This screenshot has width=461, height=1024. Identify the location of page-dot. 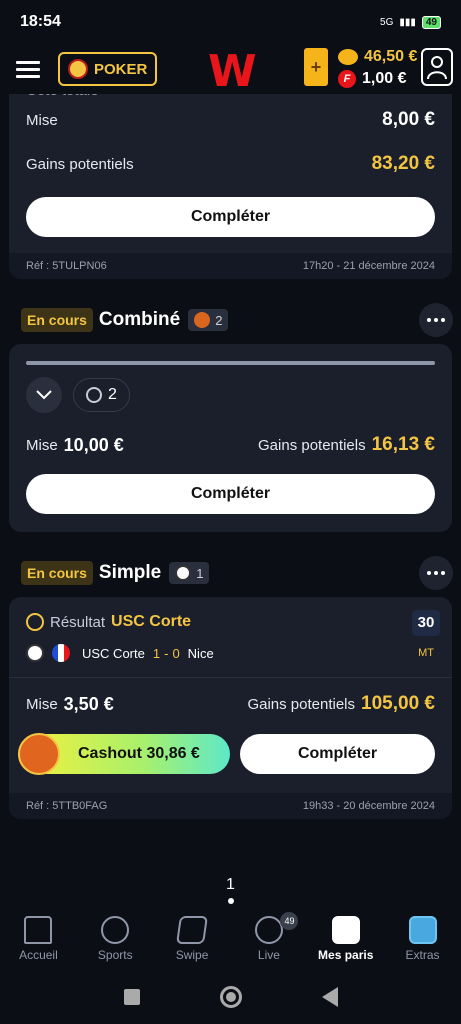
(231, 901).